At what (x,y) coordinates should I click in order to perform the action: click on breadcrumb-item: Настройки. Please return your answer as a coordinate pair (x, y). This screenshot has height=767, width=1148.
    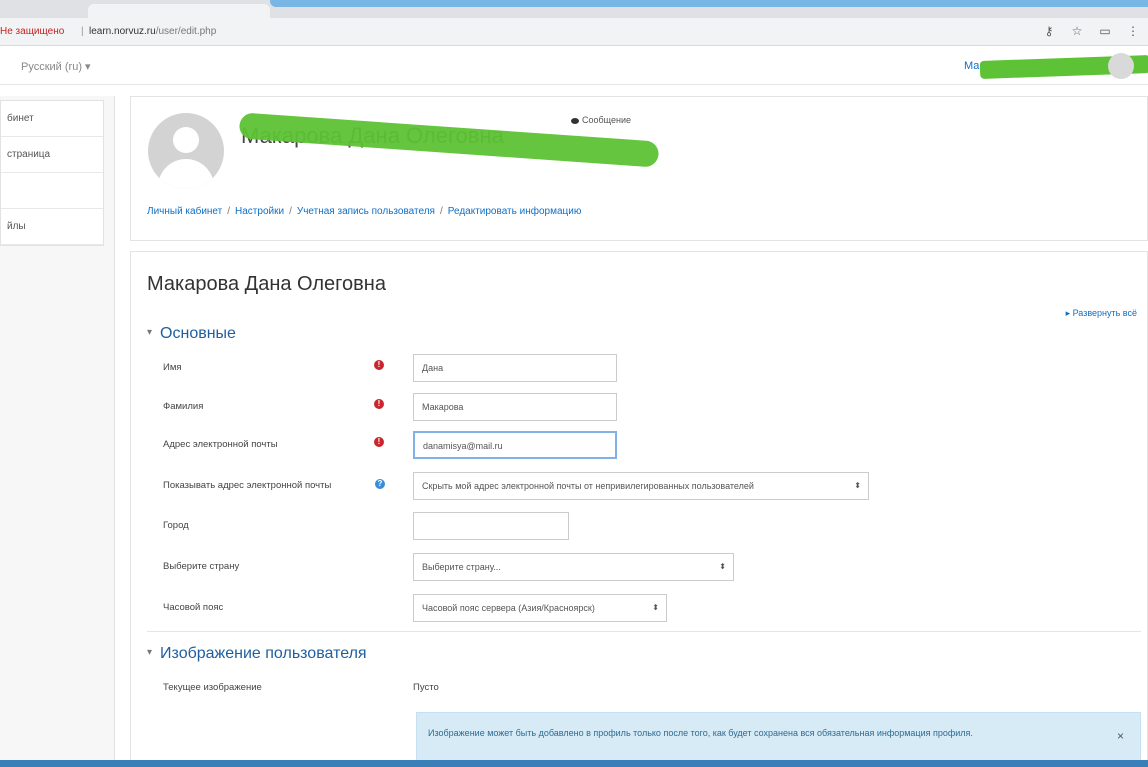
    Looking at the image, I should click on (259, 211).